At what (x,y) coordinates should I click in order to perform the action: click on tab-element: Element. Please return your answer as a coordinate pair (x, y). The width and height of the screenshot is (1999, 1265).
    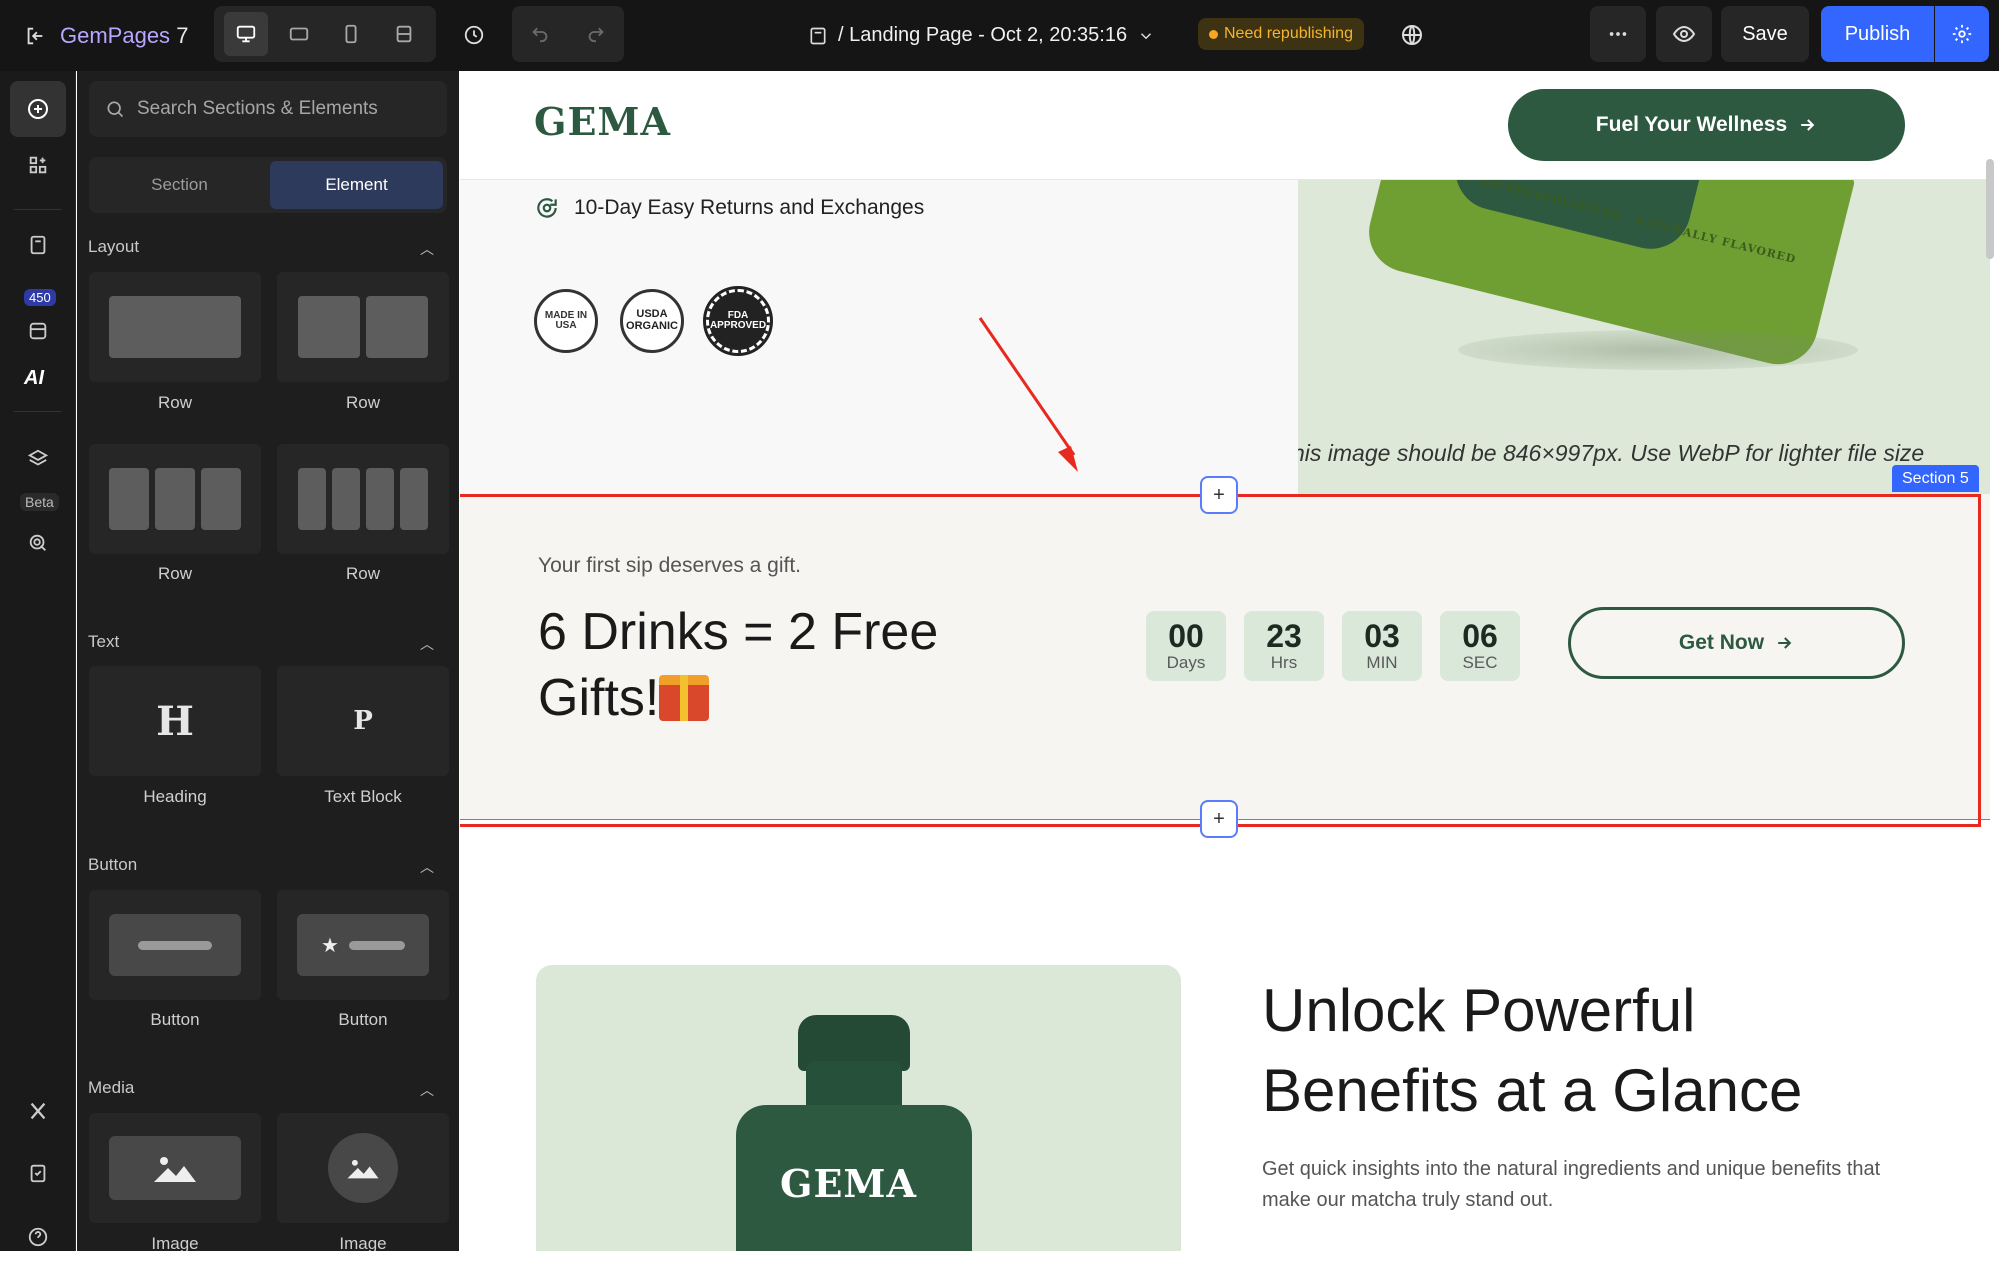
    Looking at the image, I should click on (356, 185).